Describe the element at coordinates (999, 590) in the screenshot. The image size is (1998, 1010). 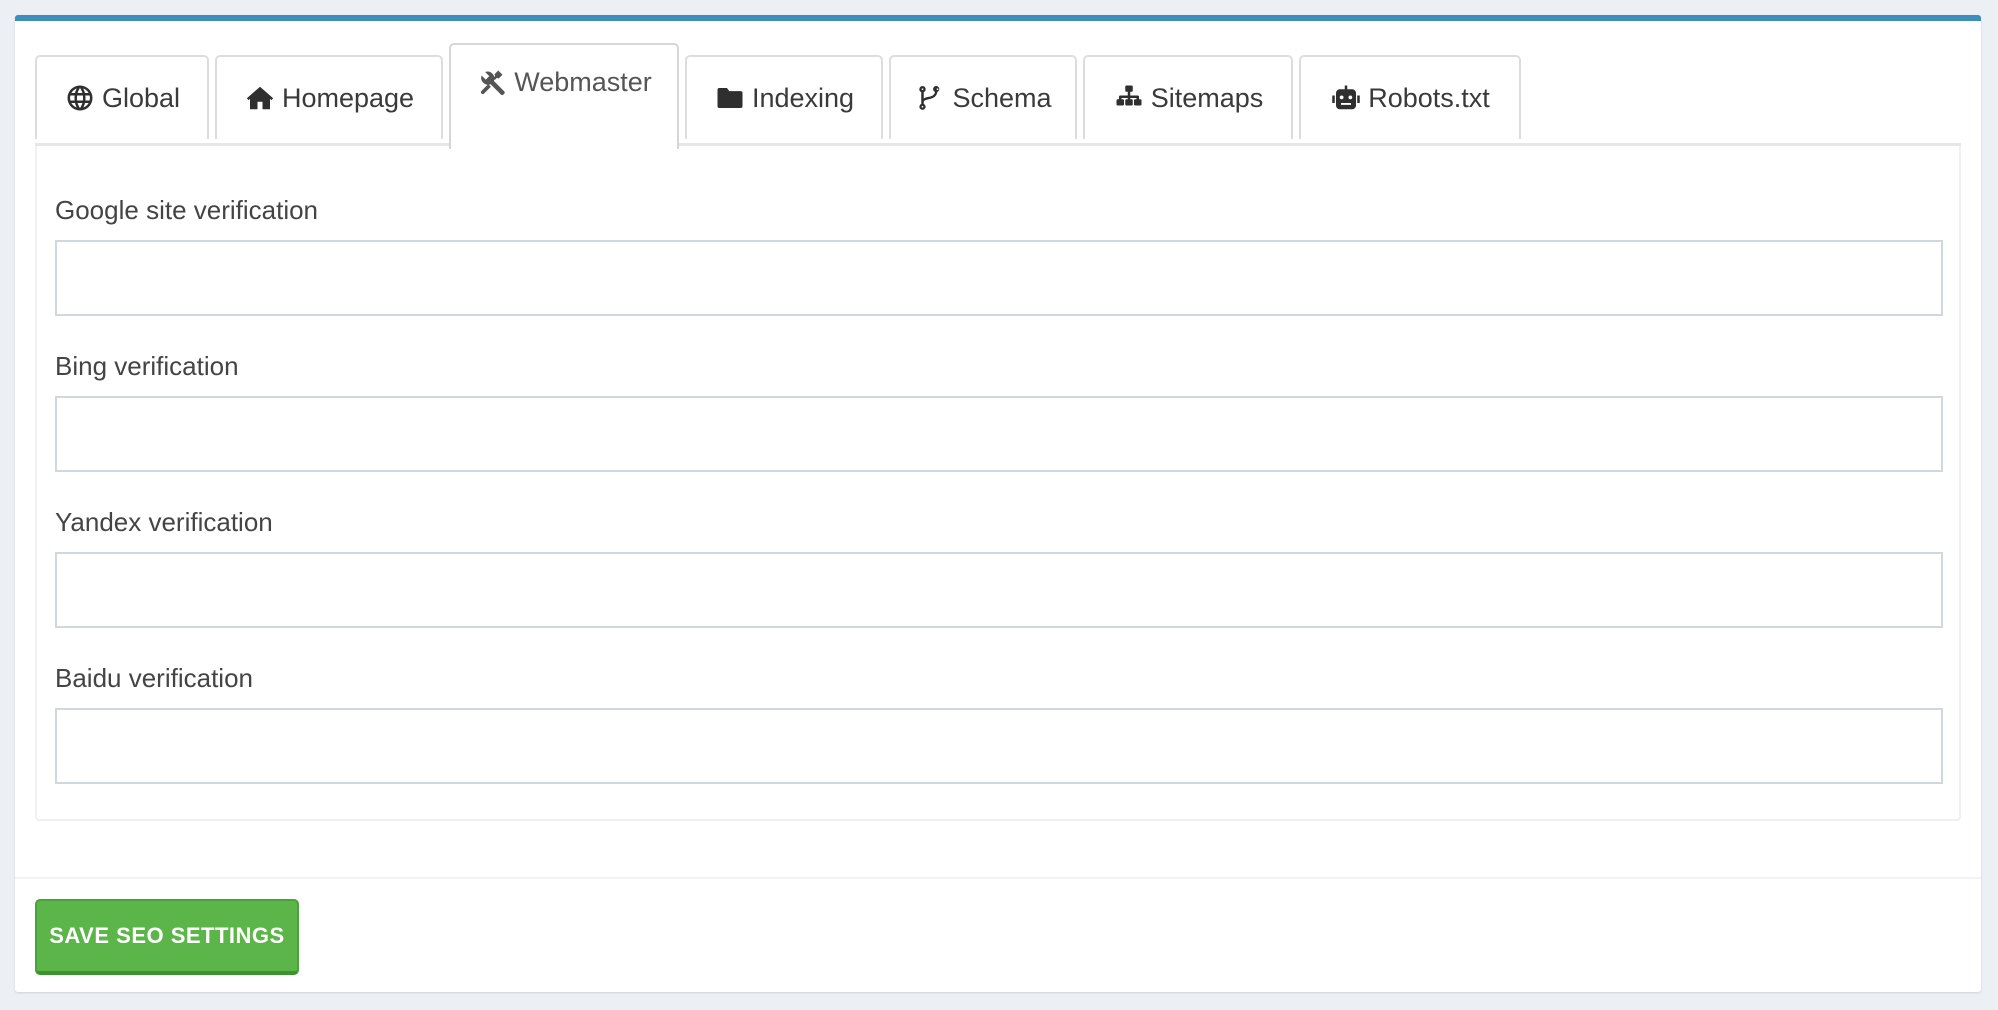
I see `yandex-verification-input` at that location.